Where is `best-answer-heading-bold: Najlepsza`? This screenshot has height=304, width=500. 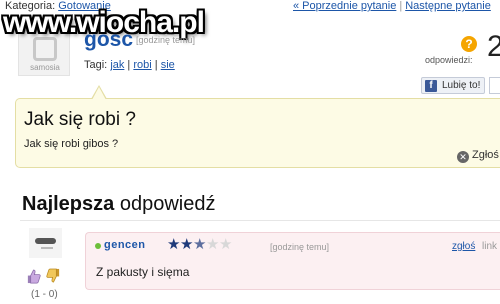 best-answer-heading-bold: Najlepsza is located at coordinates (68, 204).